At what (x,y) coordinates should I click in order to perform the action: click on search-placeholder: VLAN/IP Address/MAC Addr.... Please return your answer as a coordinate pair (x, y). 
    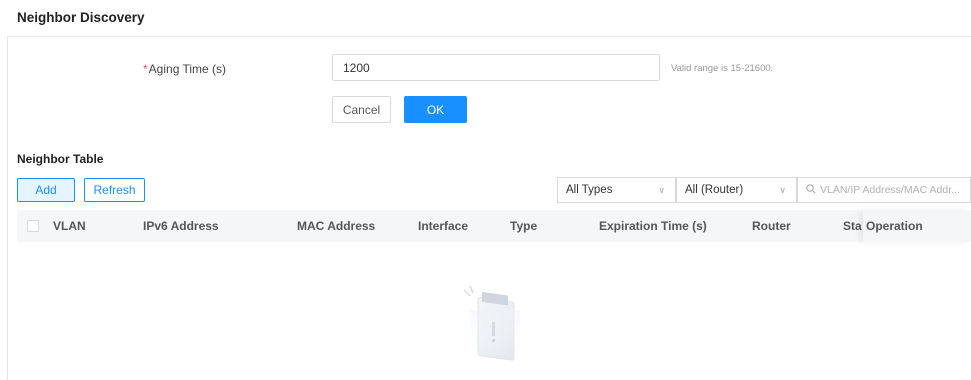
    Looking at the image, I should click on (890, 190).